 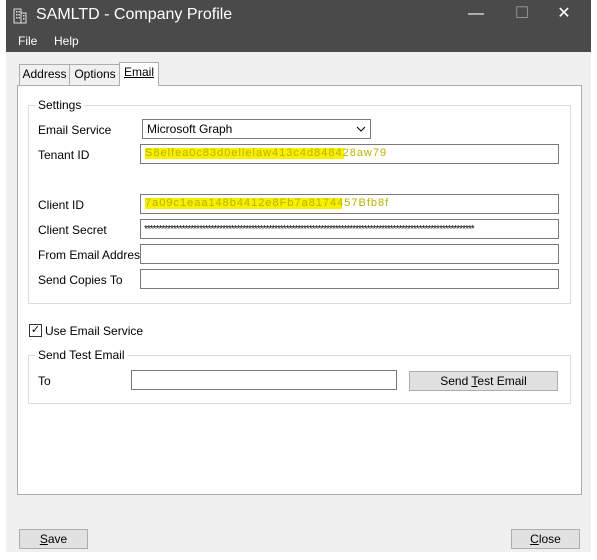 I want to click on send-test-email-suffix: est Email, so click(x=502, y=381).